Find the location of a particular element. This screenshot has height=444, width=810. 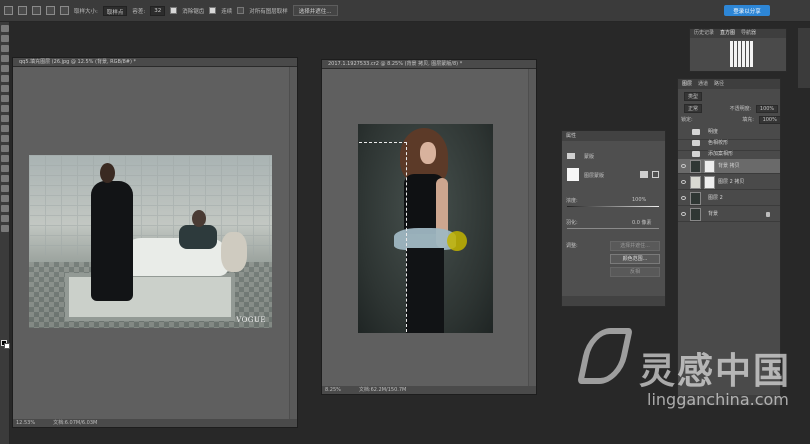

background-color-swatch is located at coordinates (7, 346).